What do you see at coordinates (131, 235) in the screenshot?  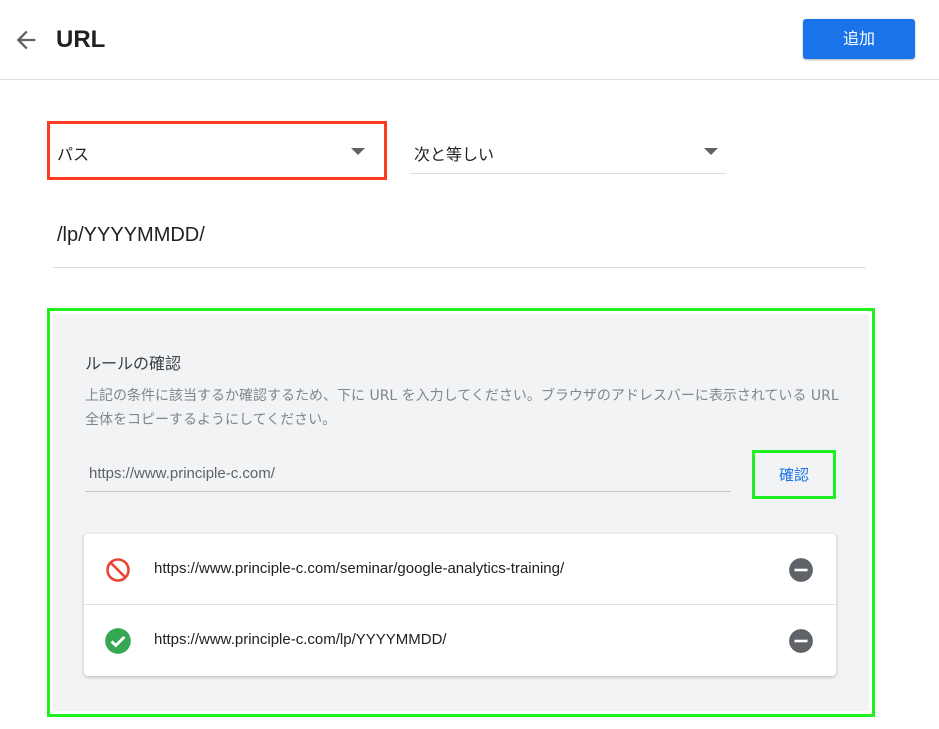 I see `condition-value-text: /lp/YYYYMMDD/` at bounding box center [131, 235].